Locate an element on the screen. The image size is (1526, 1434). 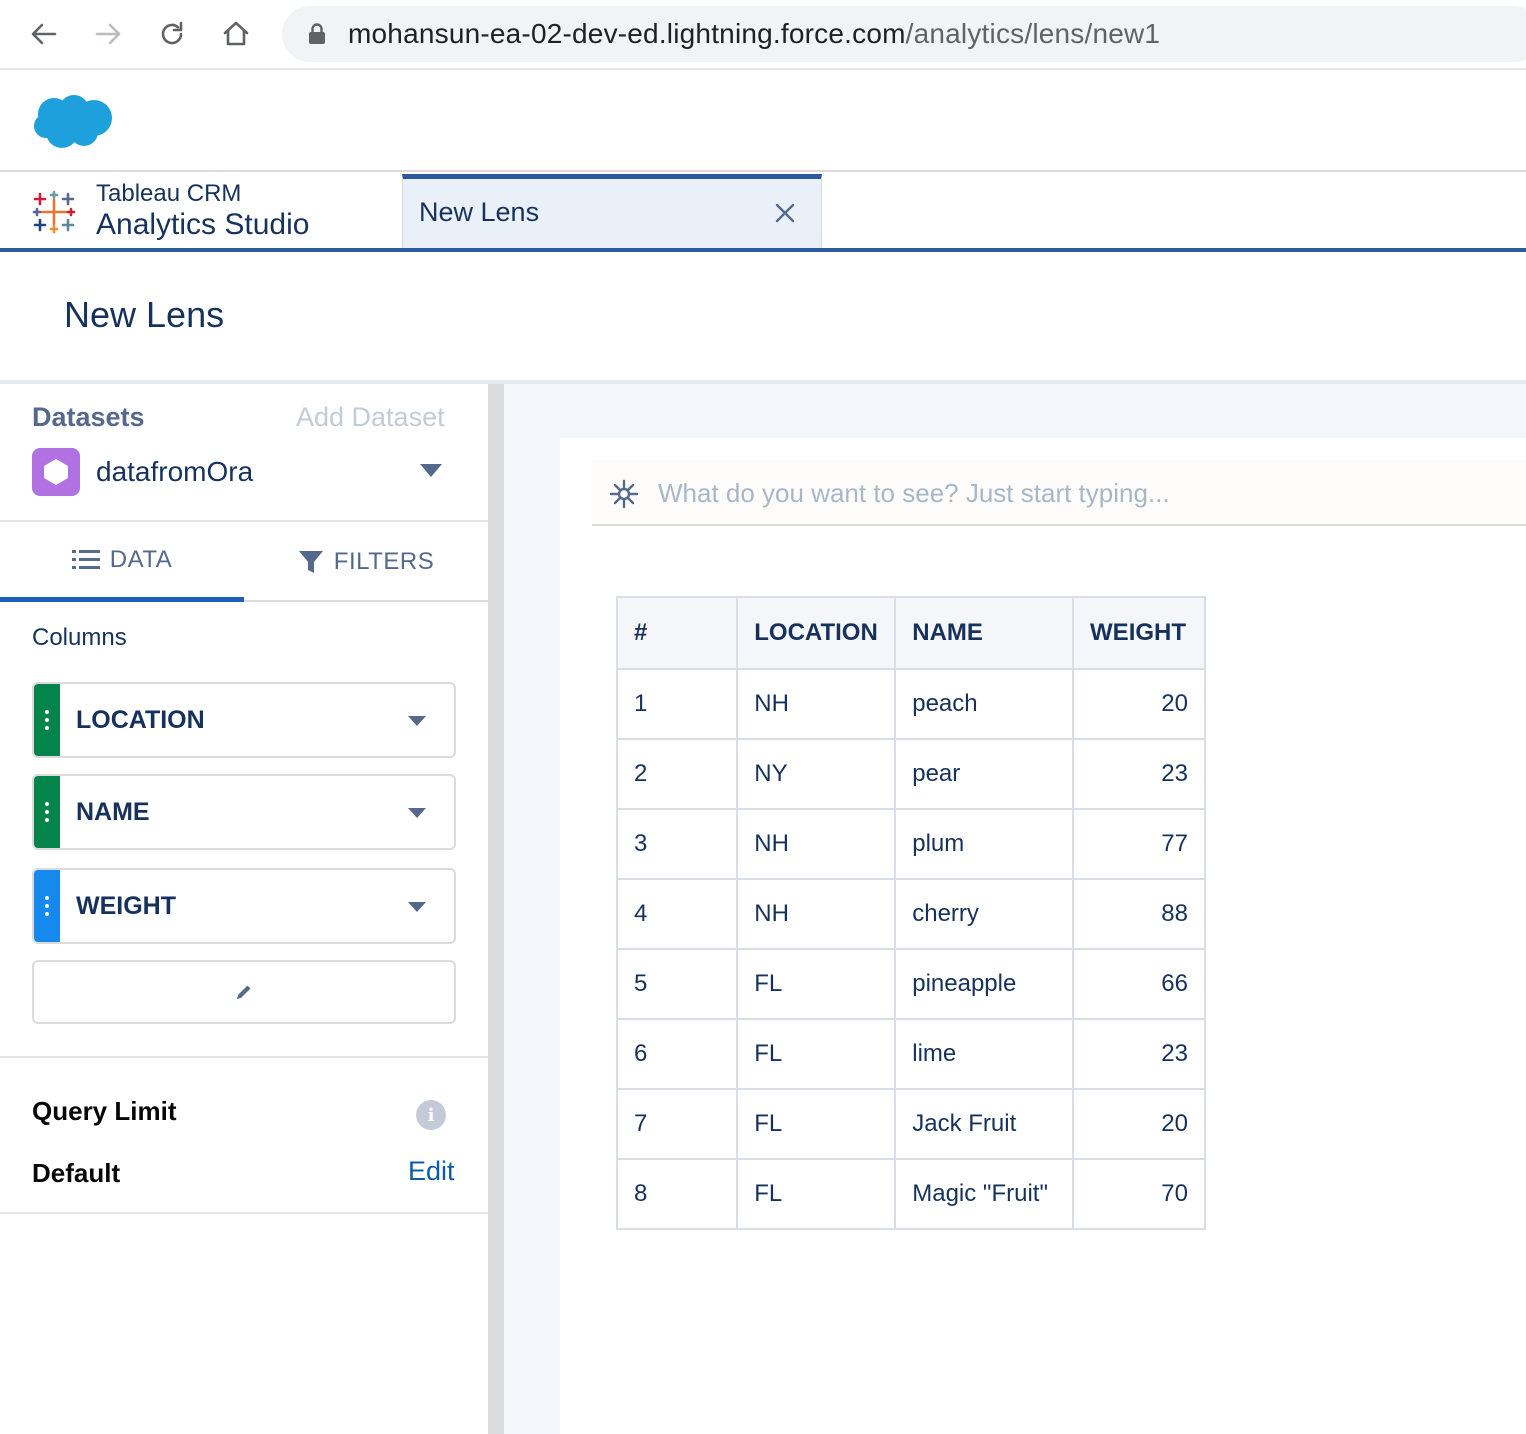
tab-filters: FILTERS is located at coordinates (366, 562).